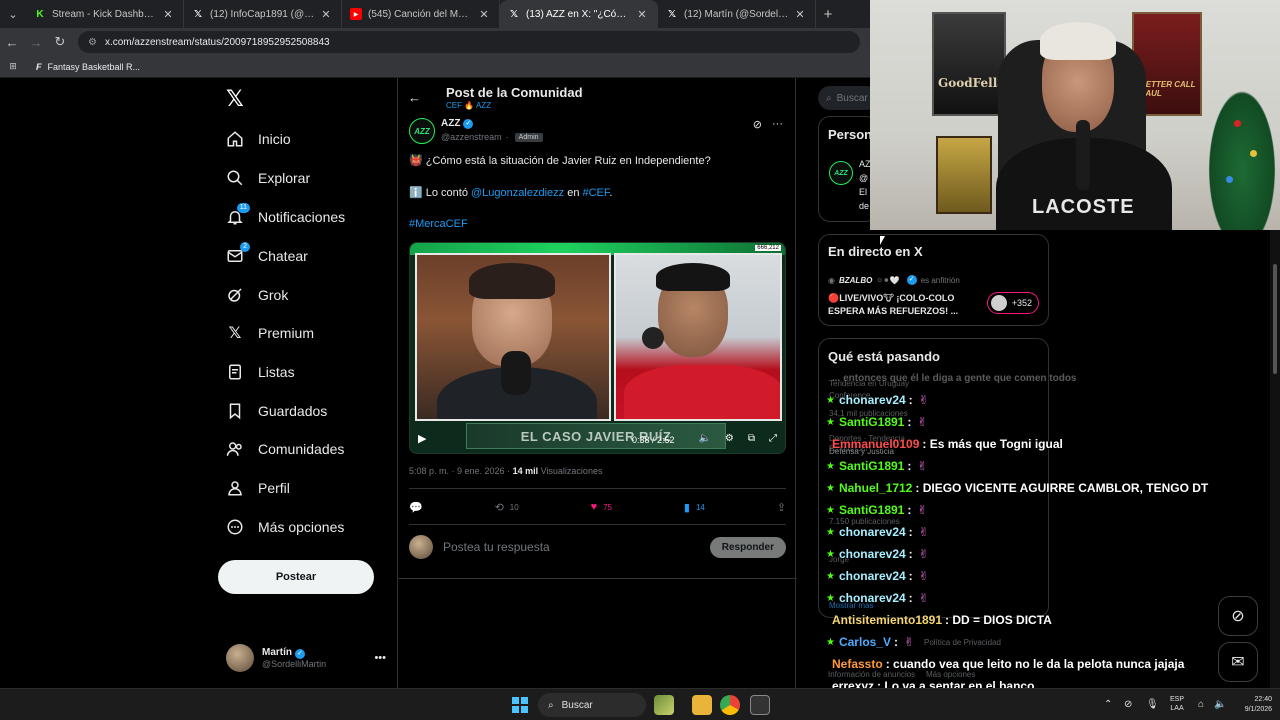 The image size is (1280, 720). Describe the element at coordinates (285, 449) in the screenshot. I see `nav-item-communities: Comunidades` at that location.